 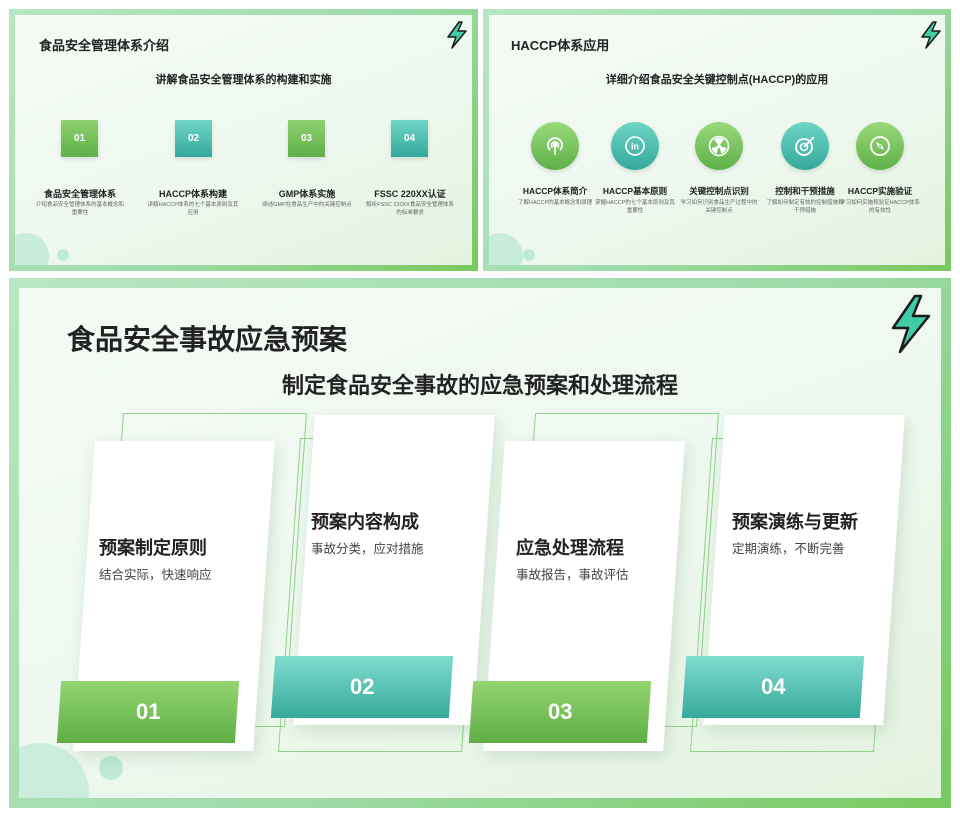 What do you see at coordinates (555, 146) in the screenshot?
I see `signal-icon` at bounding box center [555, 146].